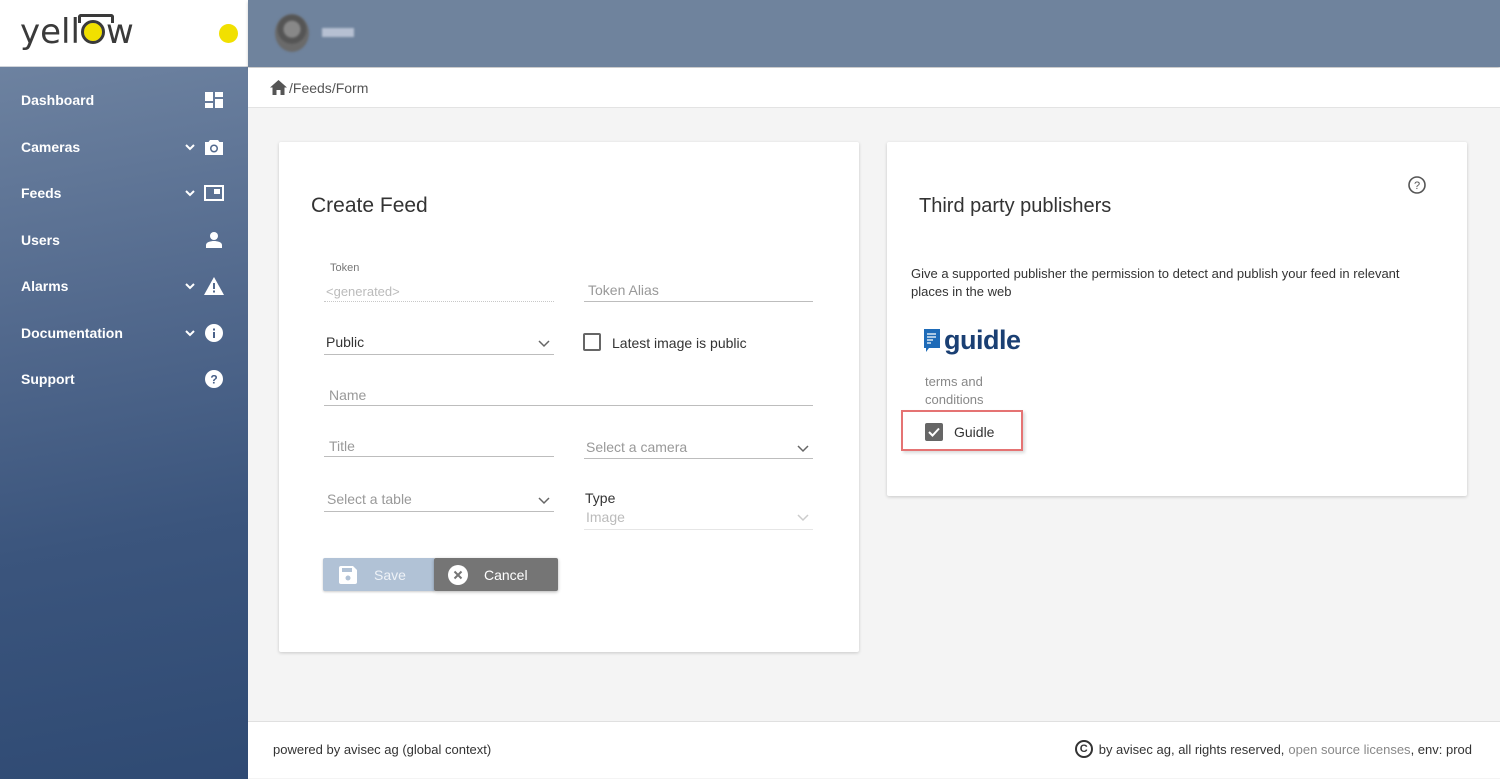 This screenshot has width=1500, height=779. Describe the element at coordinates (439, 456) in the screenshot. I see `title-underline` at that location.